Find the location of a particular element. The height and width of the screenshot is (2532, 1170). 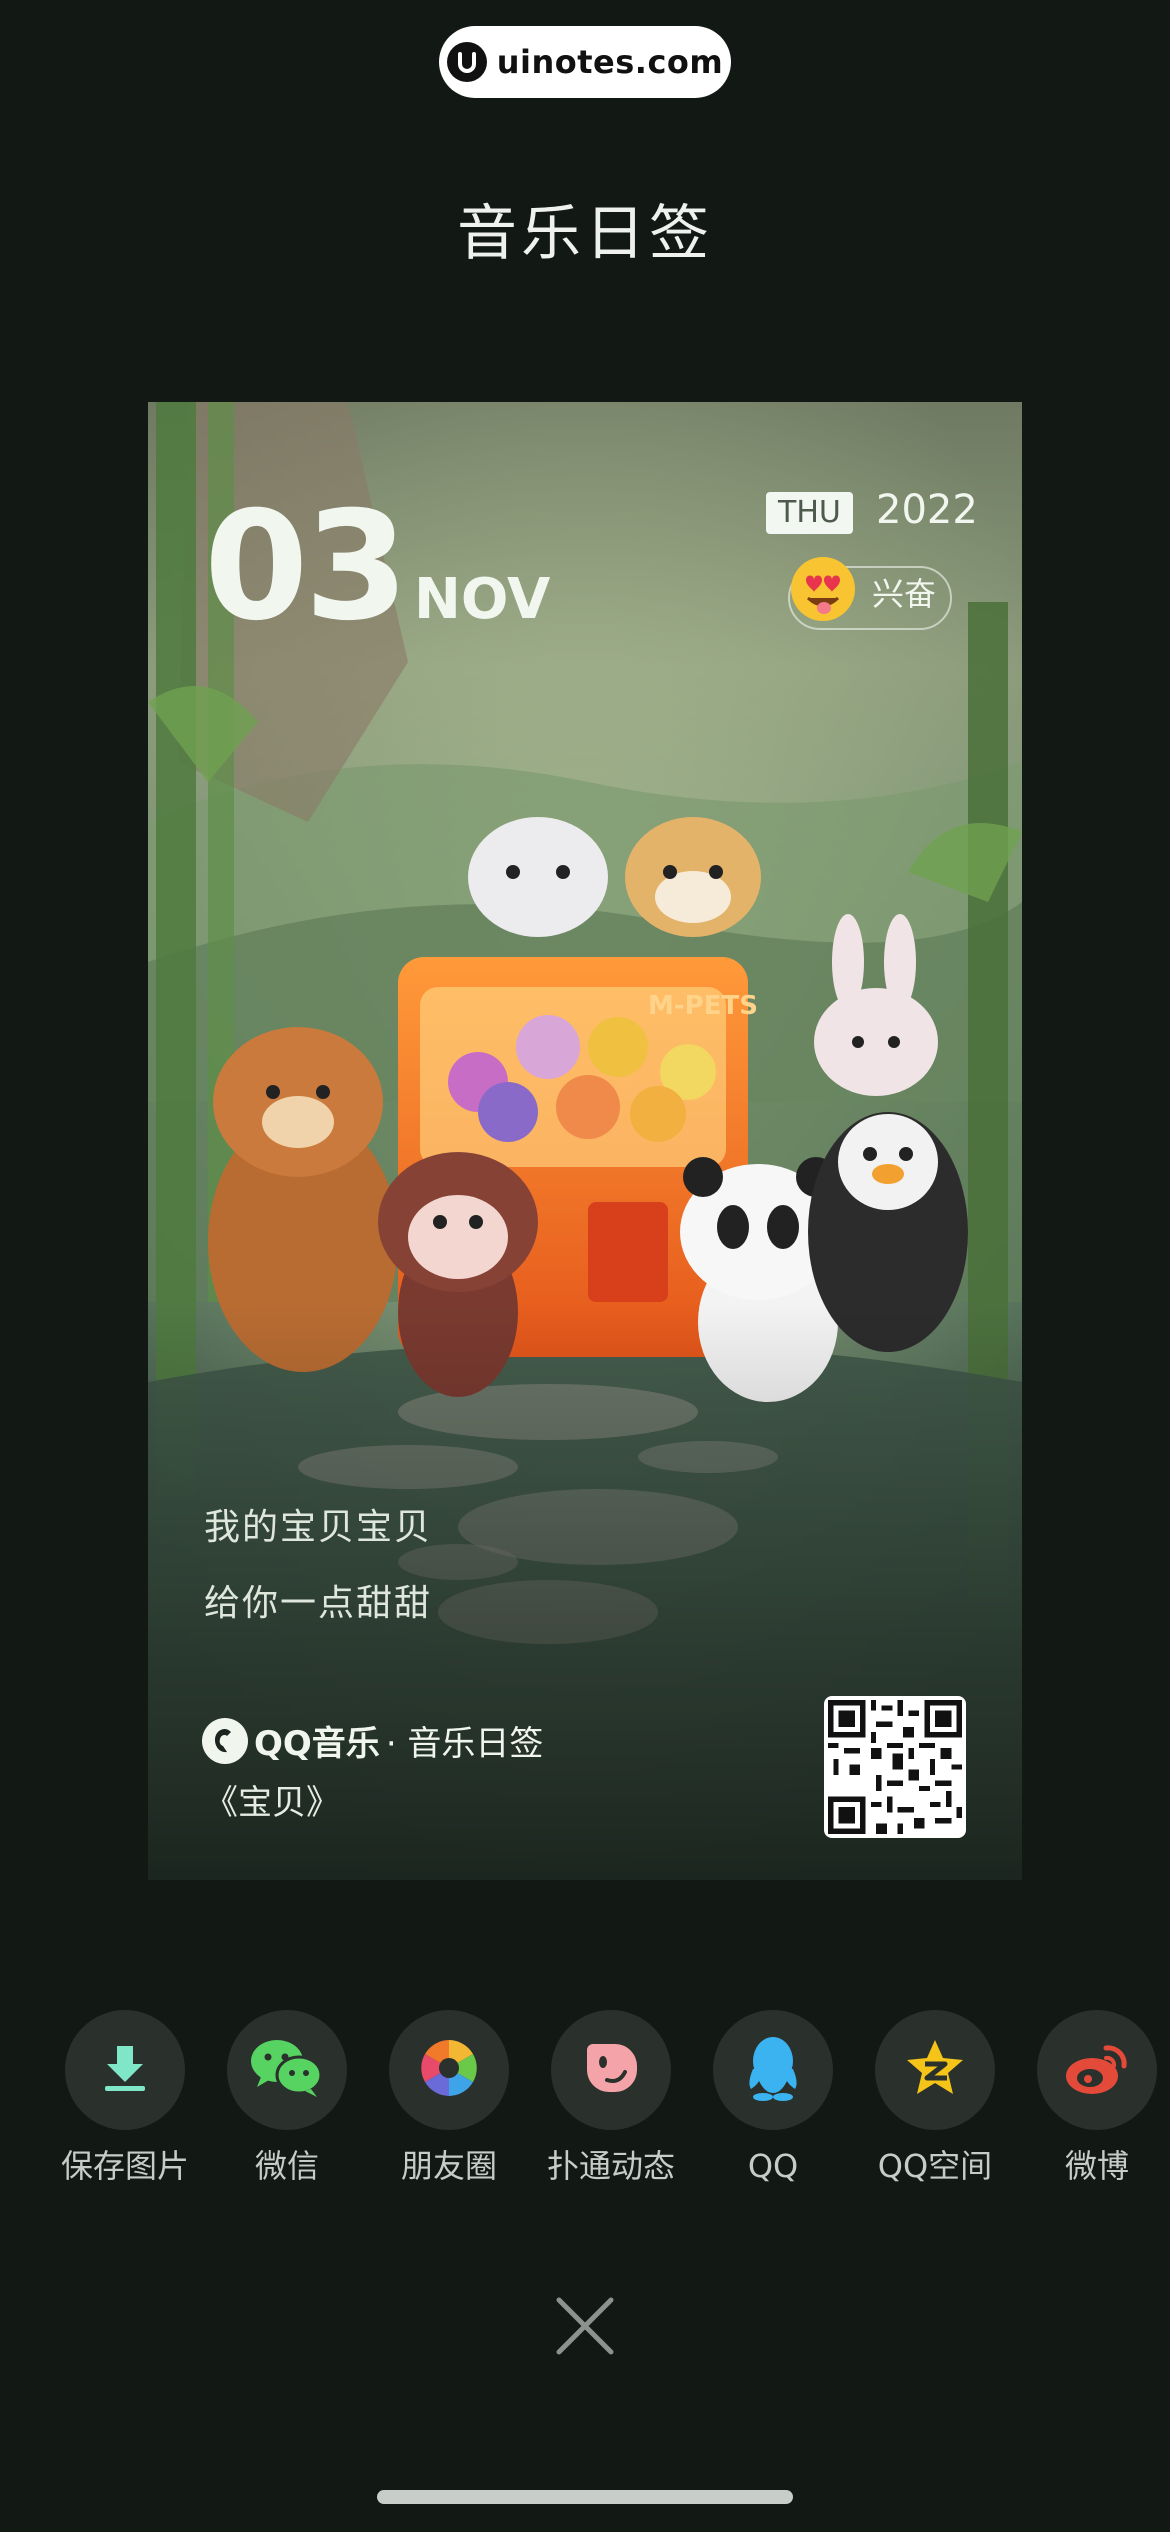

download-icon is located at coordinates (125, 2070).